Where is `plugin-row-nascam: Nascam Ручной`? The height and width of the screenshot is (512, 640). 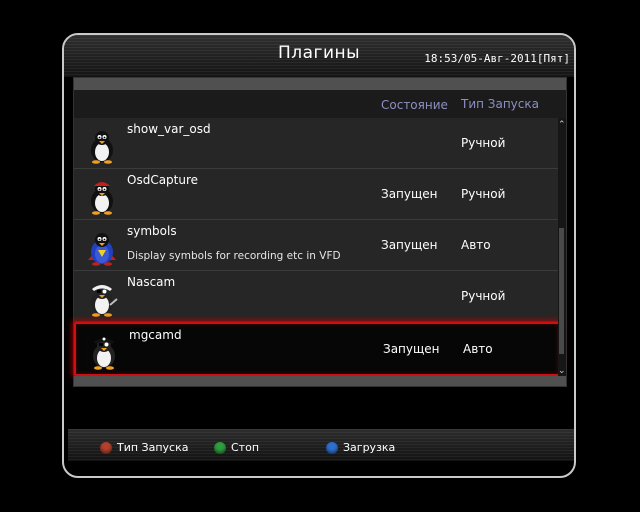
plugin-row-nascam: Nascam Ручной is located at coordinates (317, 296).